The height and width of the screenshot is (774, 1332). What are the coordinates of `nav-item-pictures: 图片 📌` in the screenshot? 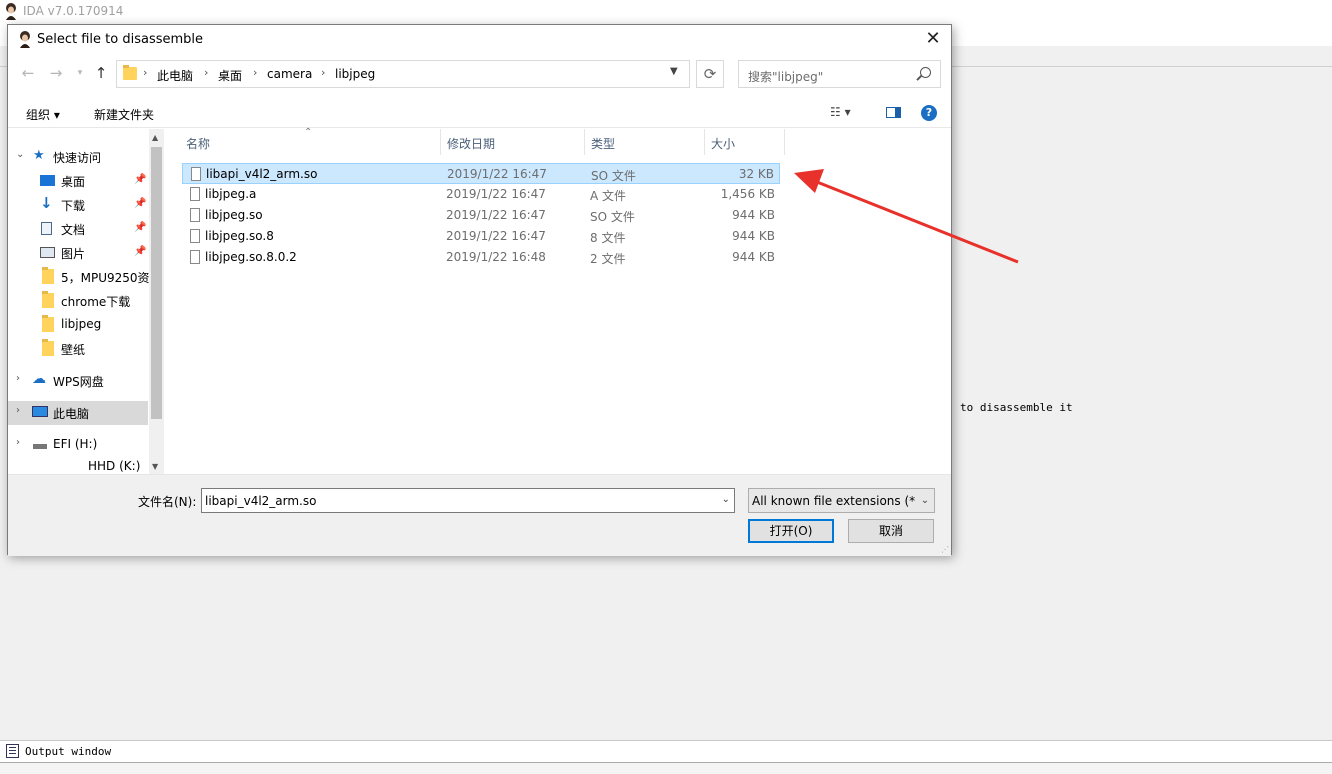 It's located at (78, 253).